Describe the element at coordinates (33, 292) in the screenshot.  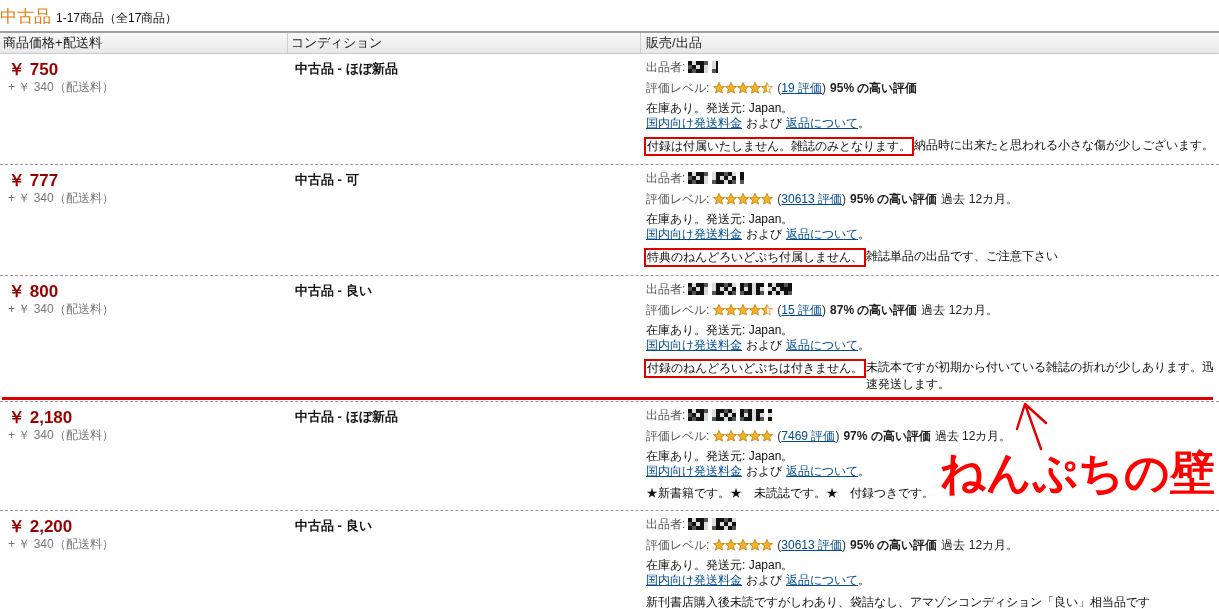
I see `price: ￥ 800` at that location.